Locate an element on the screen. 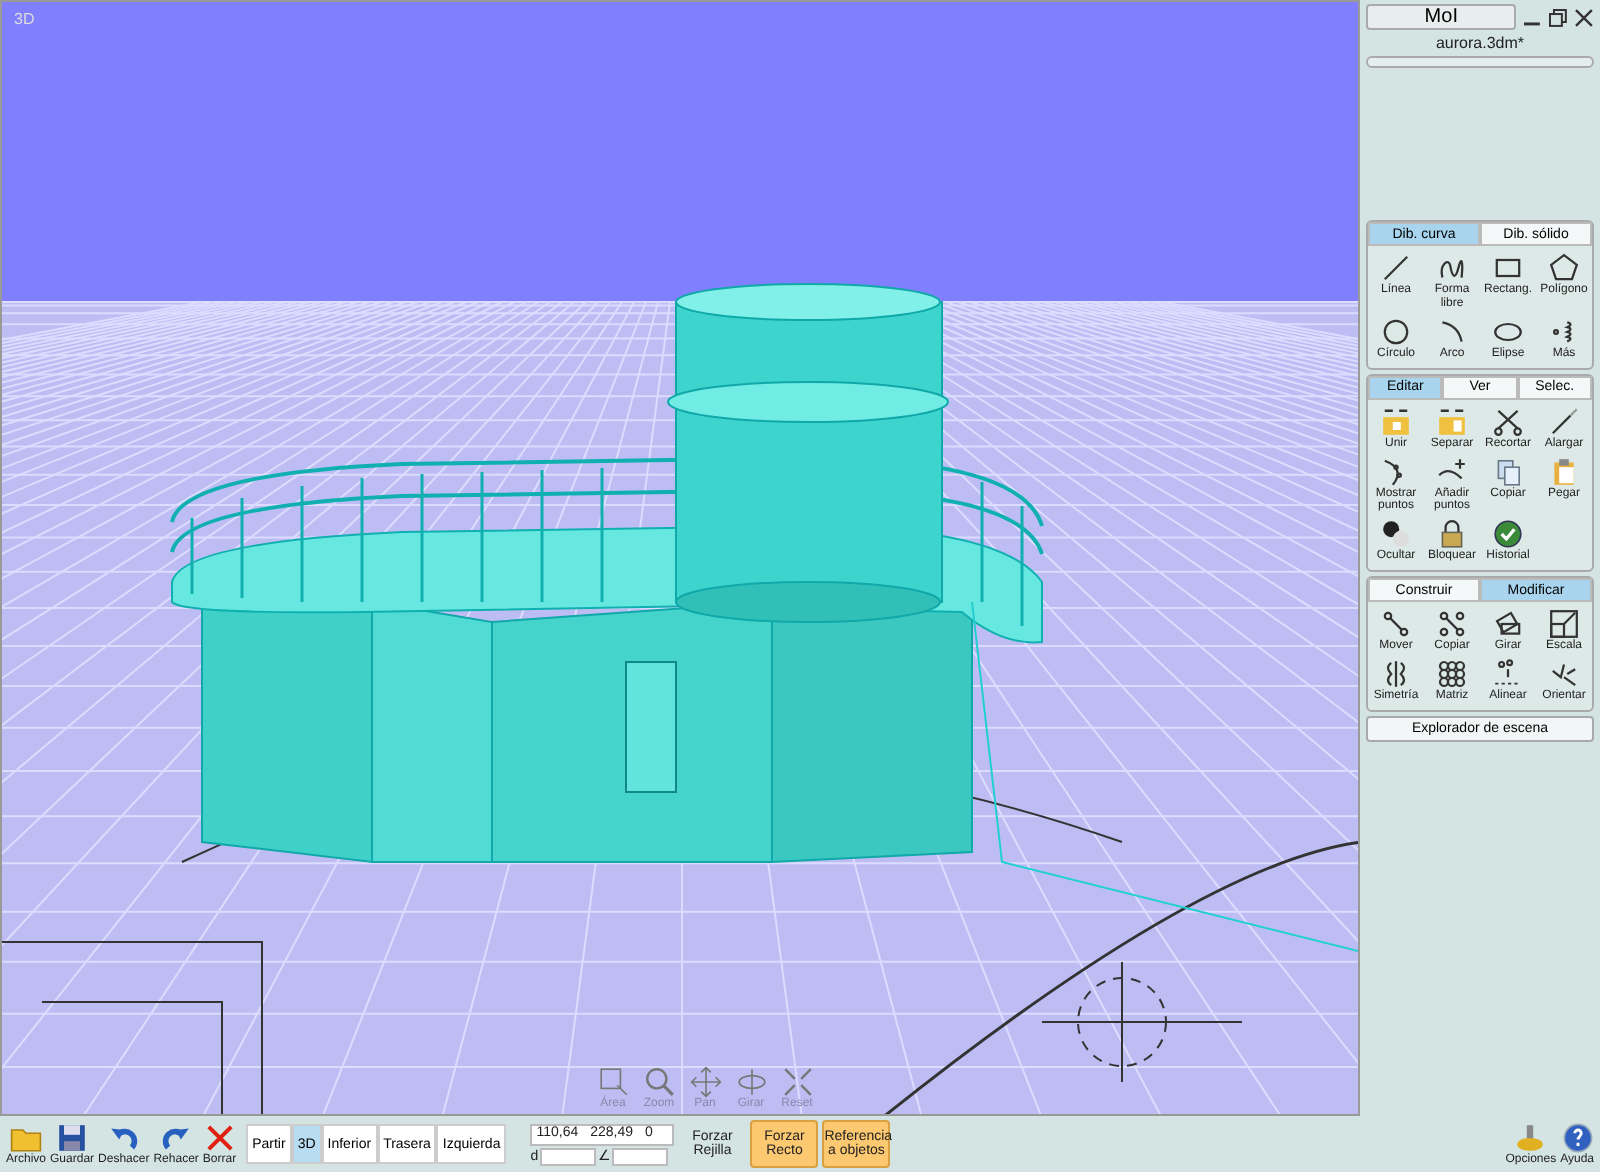  line-icon is located at coordinates (1396, 268).